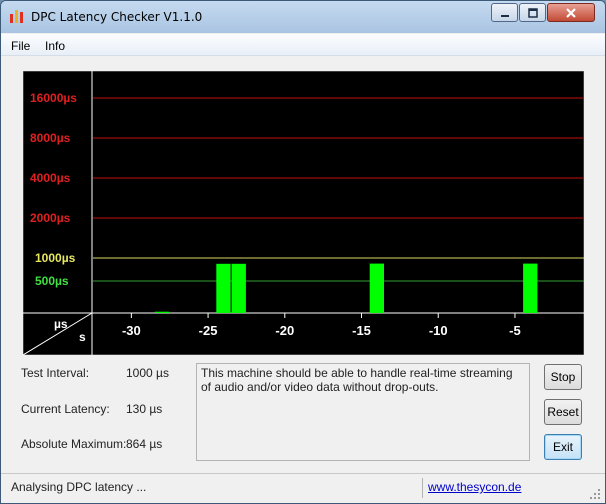 The width and height of the screenshot is (606, 504). I want to click on maximize-button, so click(532, 12).